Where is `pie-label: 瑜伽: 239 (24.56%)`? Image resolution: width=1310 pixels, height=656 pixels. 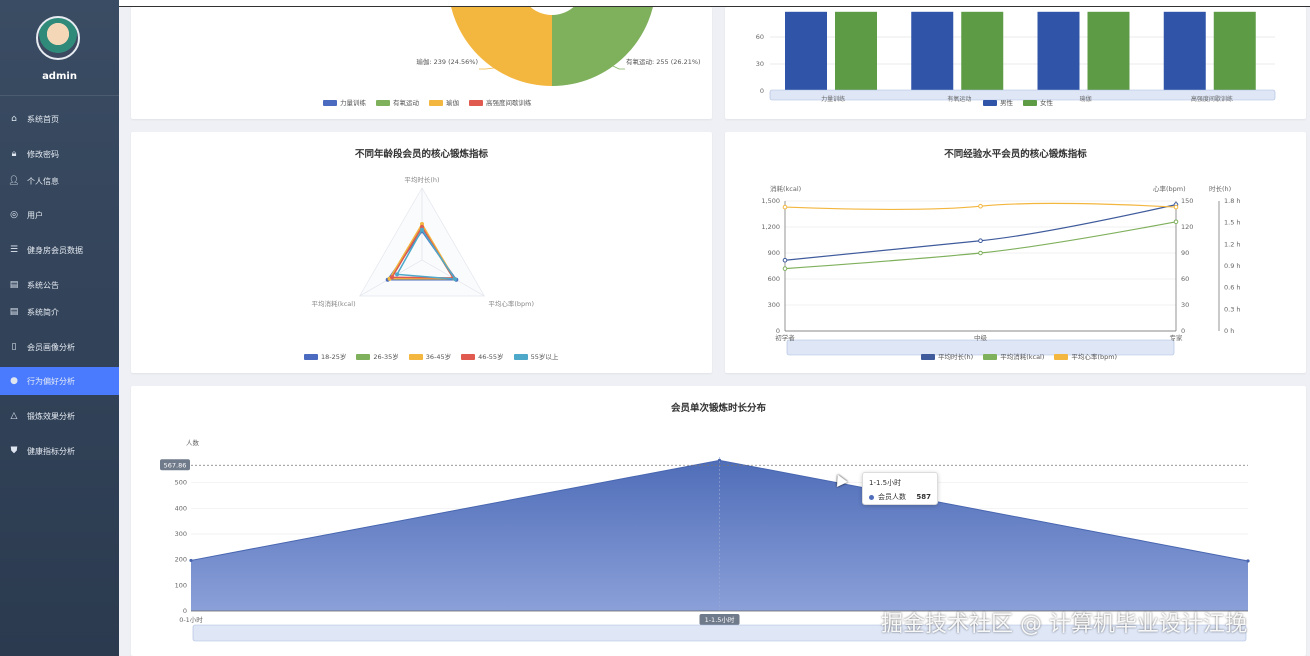
pie-label: 瑜伽: 239 (24.56%) is located at coordinates (447, 61).